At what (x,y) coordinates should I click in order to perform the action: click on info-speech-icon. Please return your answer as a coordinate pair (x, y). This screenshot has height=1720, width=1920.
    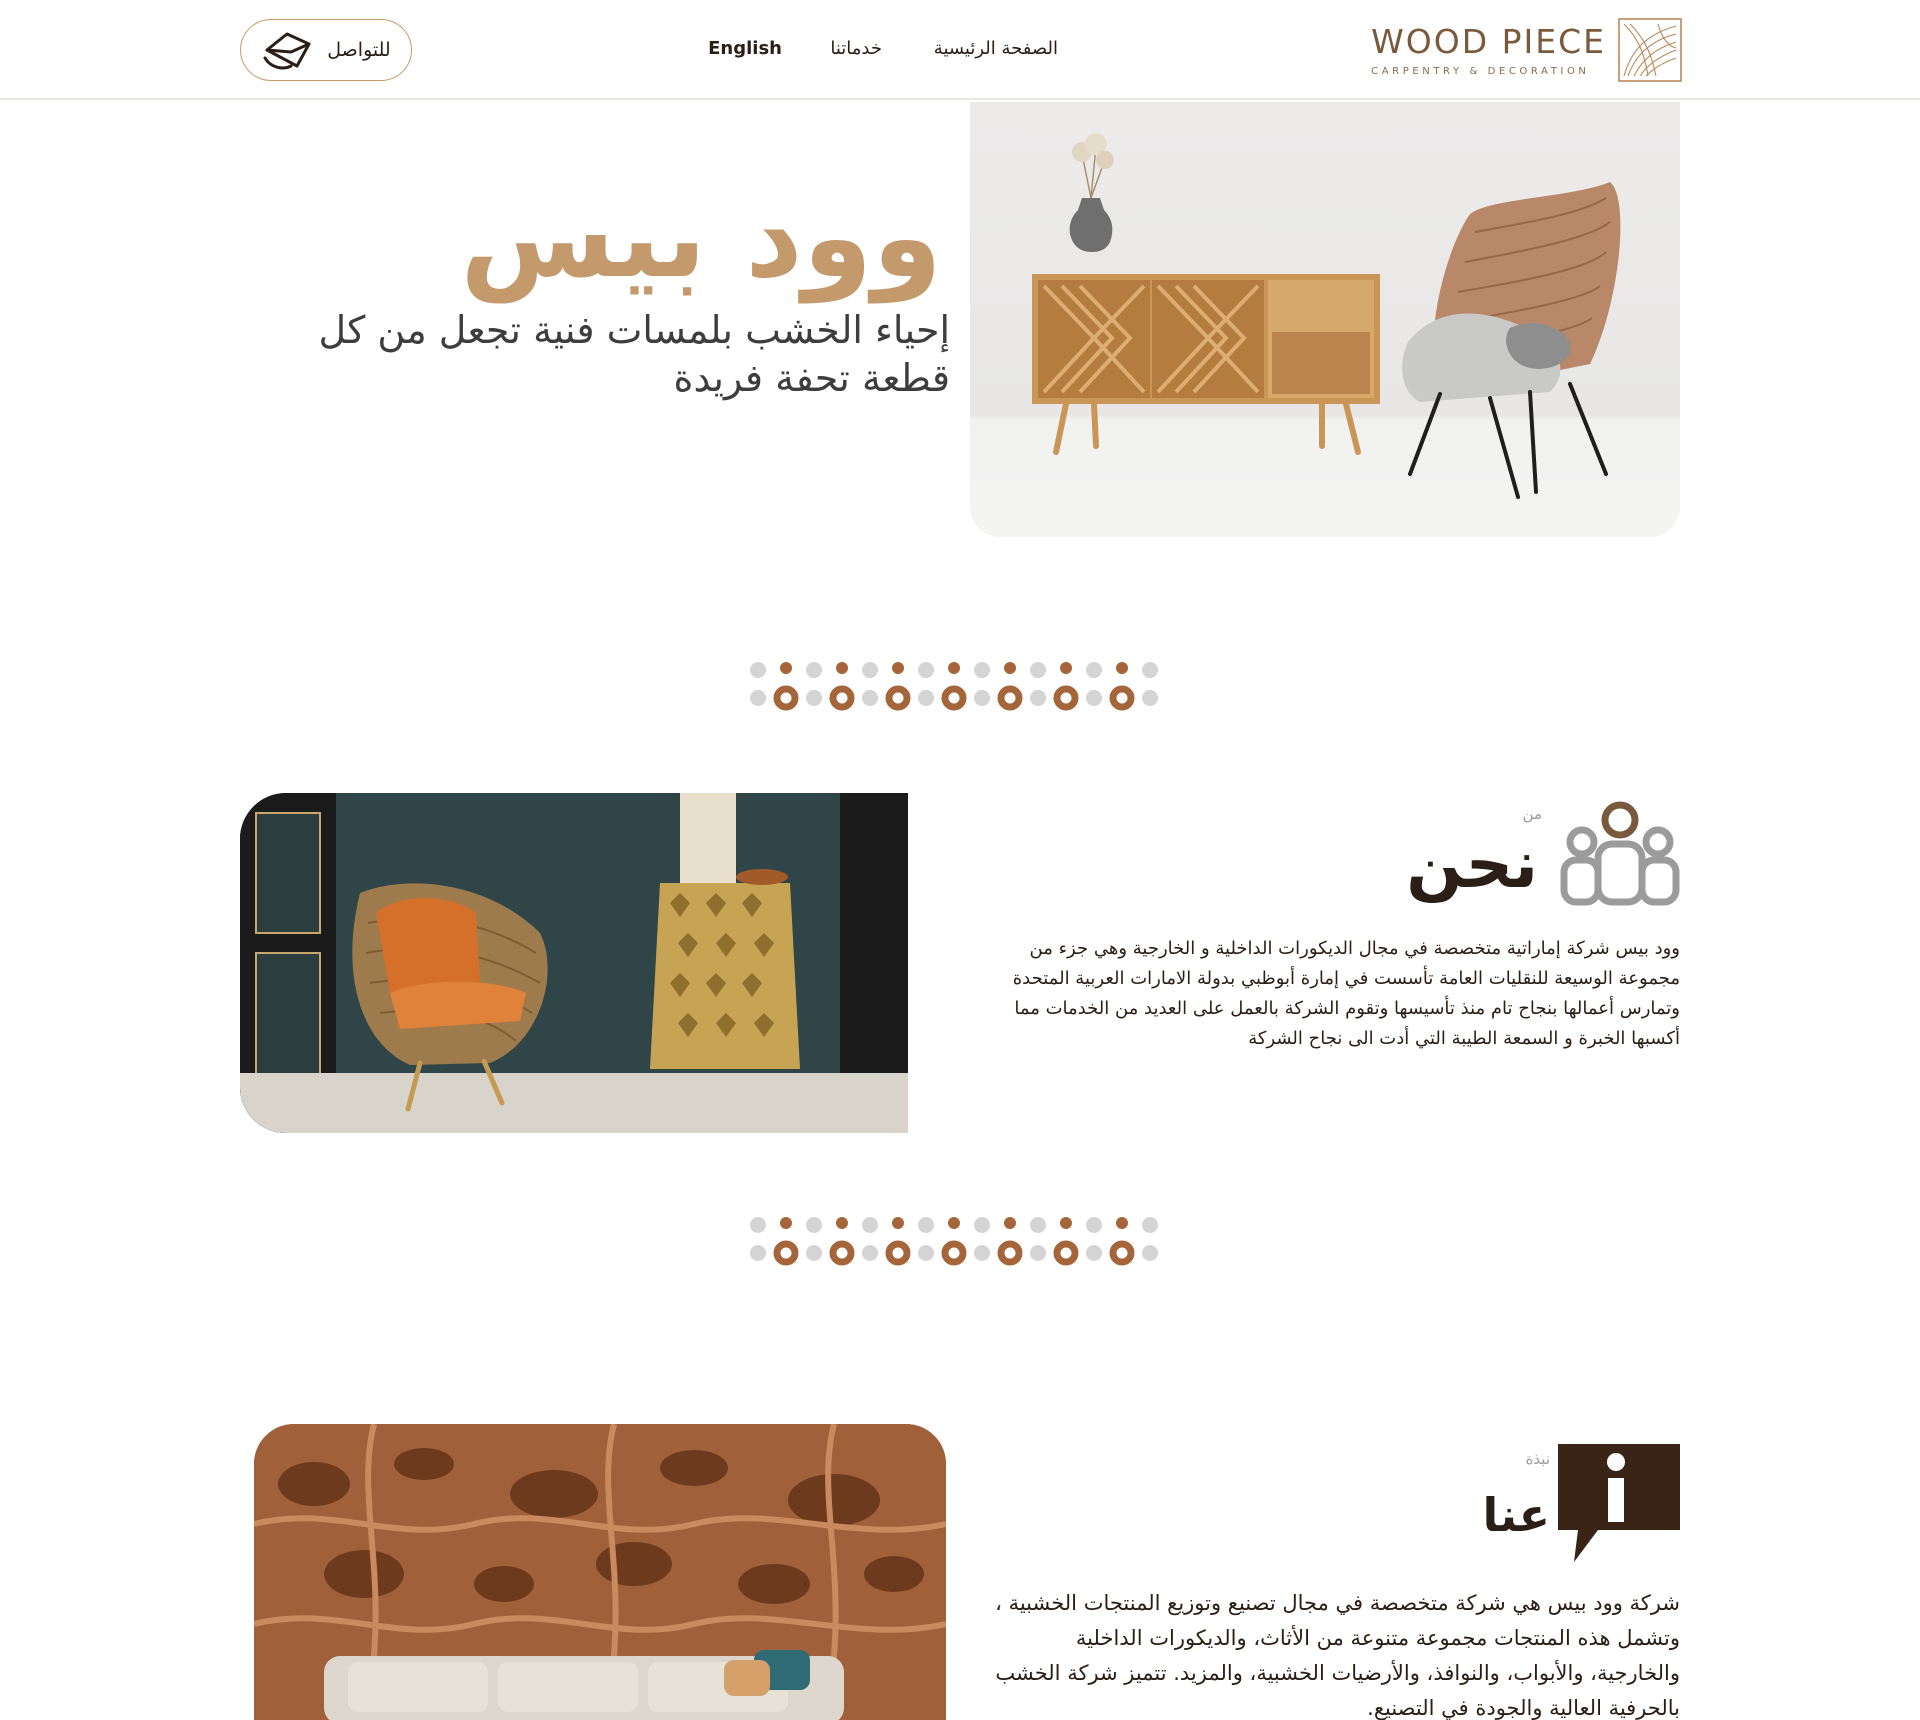
    Looking at the image, I should click on (1619, 1503).